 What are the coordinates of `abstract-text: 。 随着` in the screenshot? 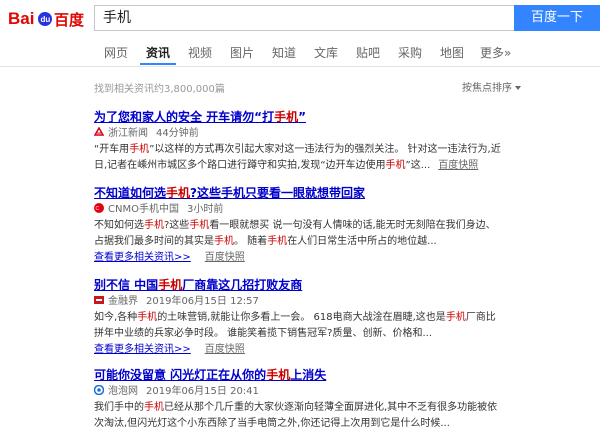 It's located at (251, 241).